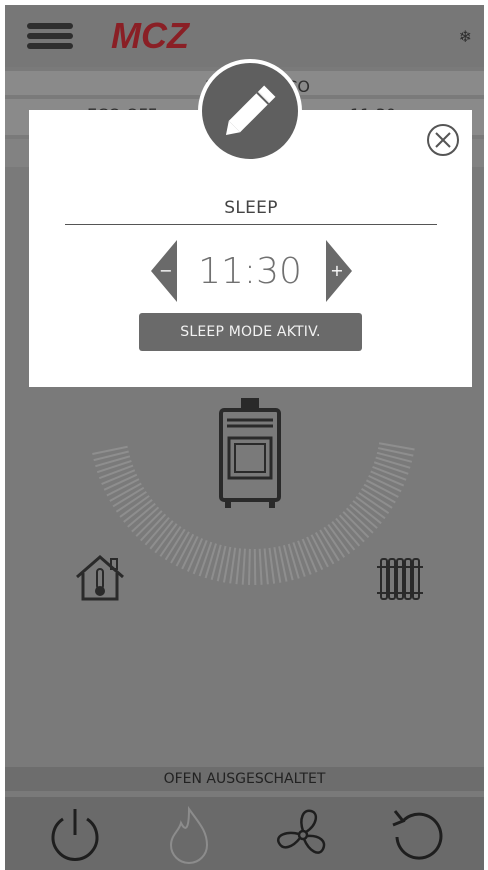  I want to click on sleep-time-value: 11:30, so click(250, 271).